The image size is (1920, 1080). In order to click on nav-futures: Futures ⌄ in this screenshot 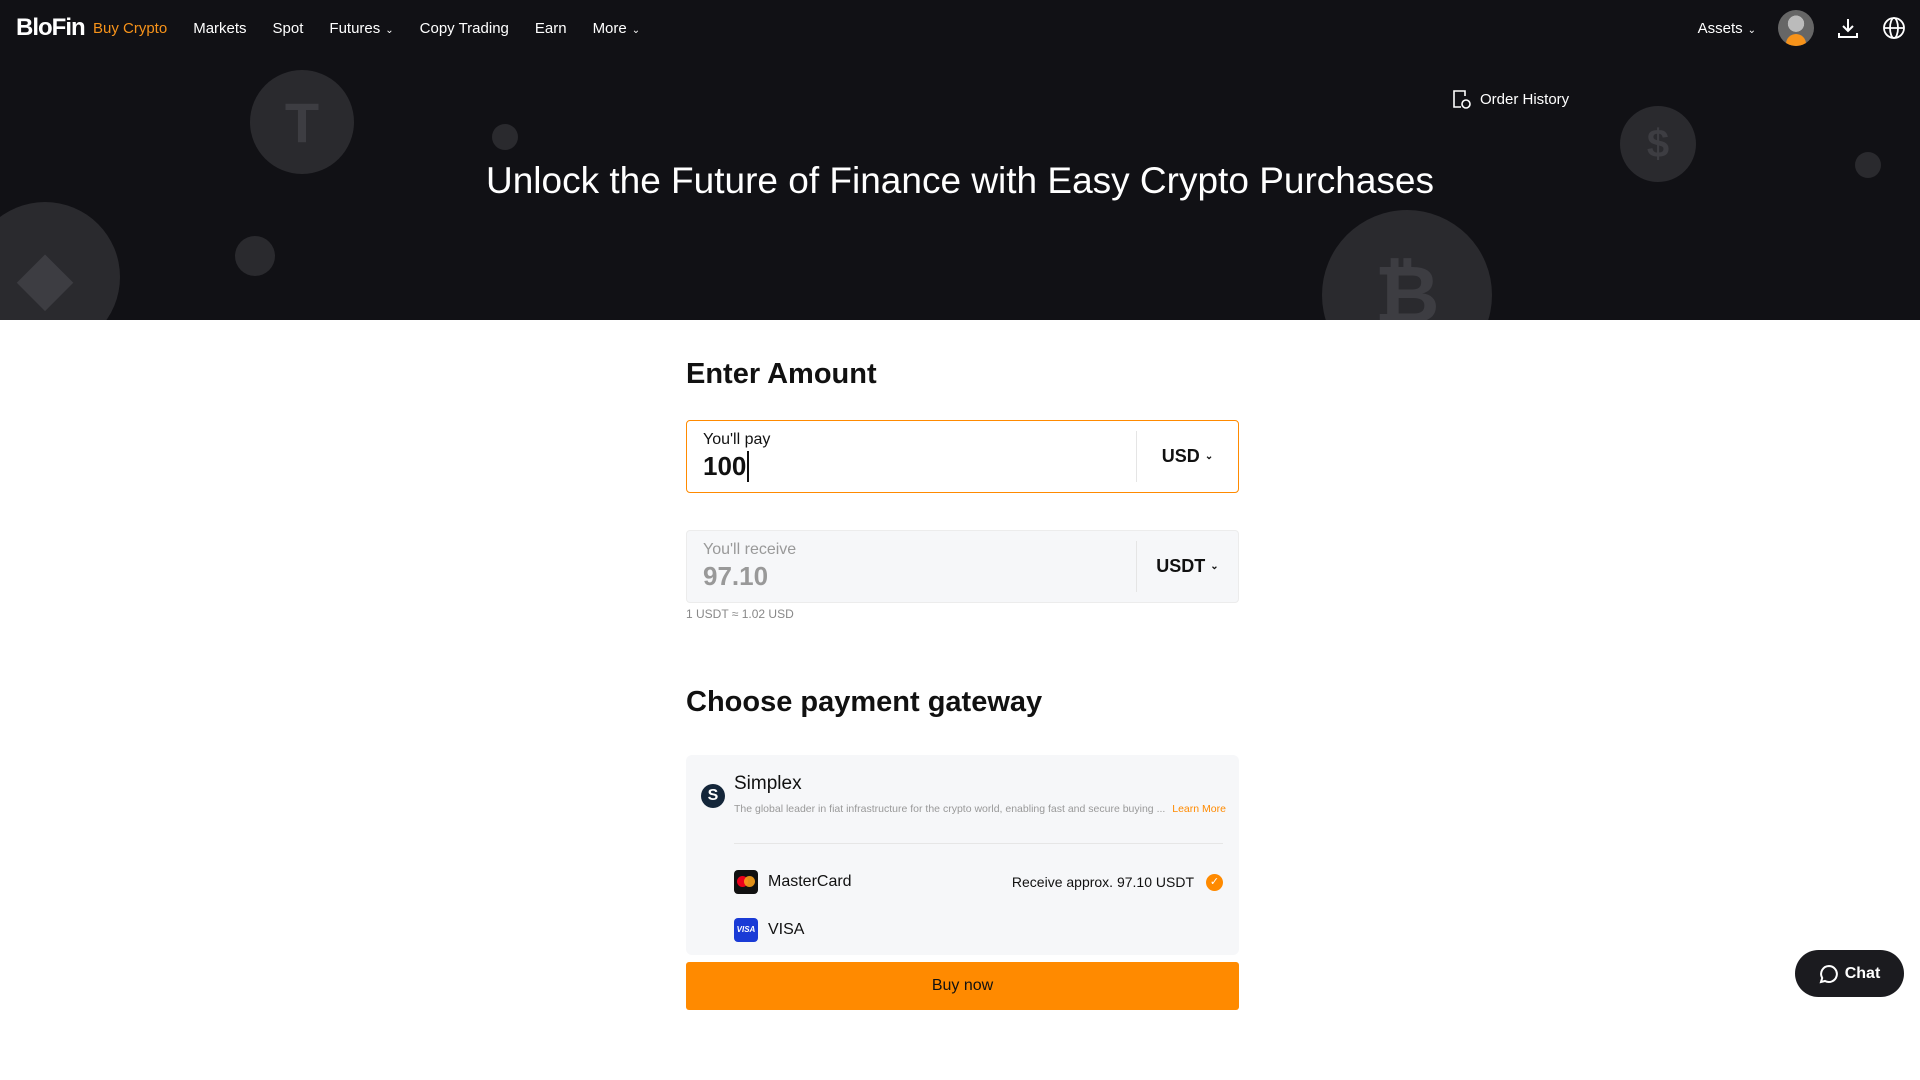, I will do `click(361, 28)`.